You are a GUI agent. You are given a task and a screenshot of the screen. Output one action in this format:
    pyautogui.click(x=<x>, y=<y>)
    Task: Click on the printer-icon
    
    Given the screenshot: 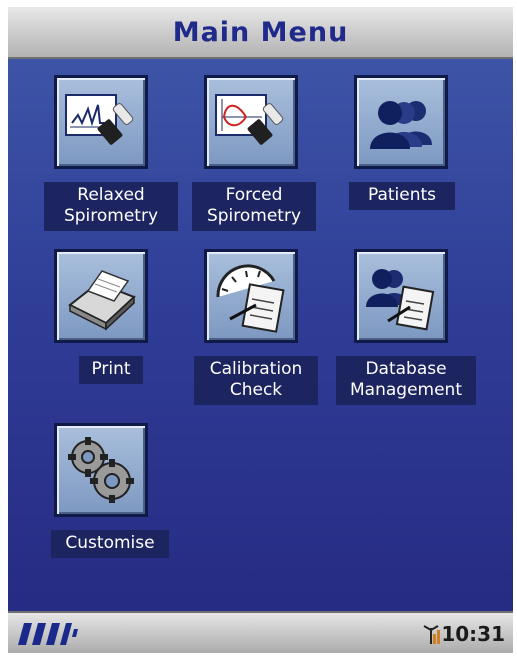 What is the action you would take?
    pyautogui.click(x=102, y=300)
    